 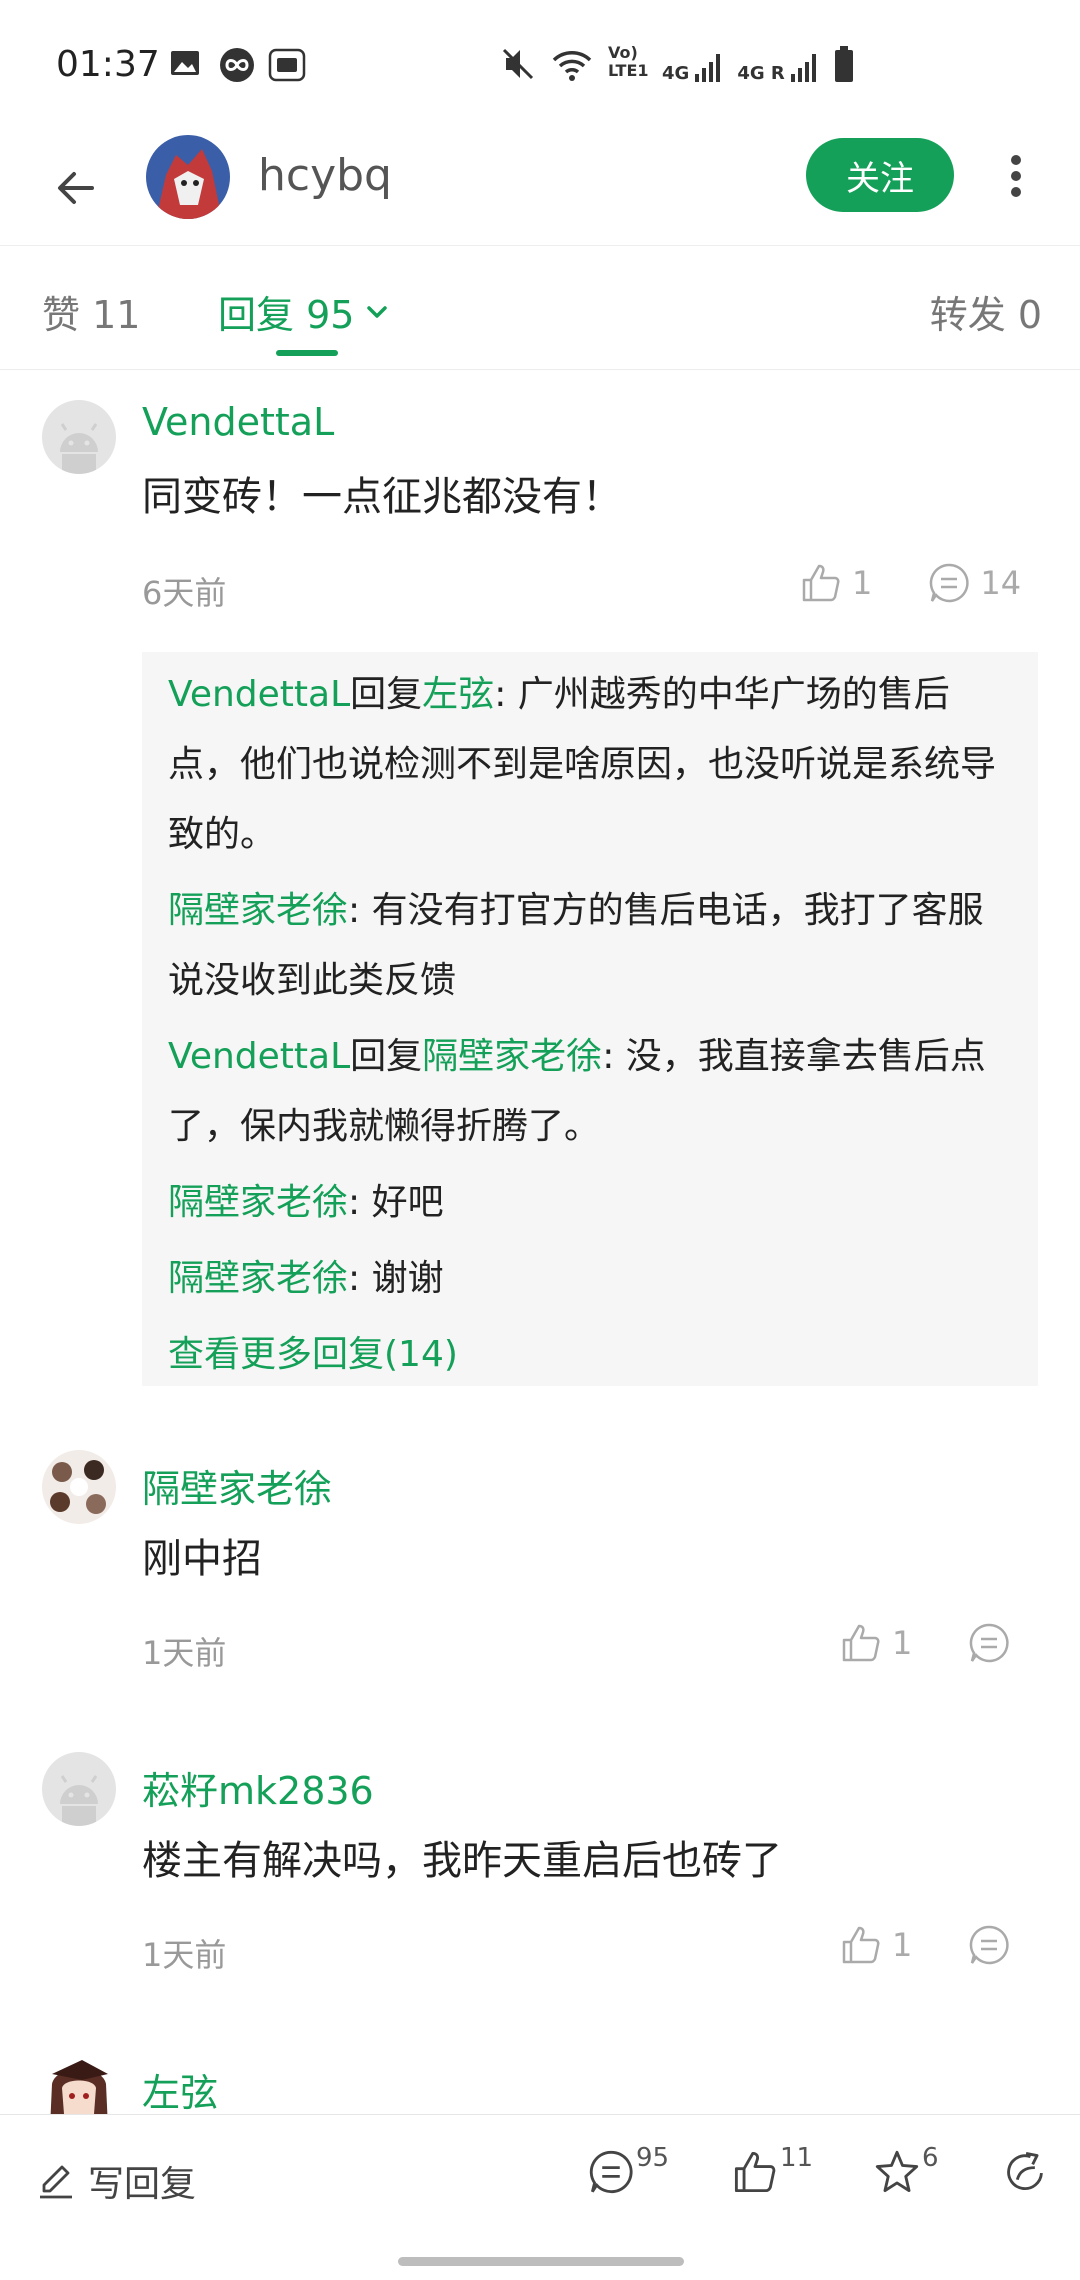 What do you see at coordinates (396, 1202) in the screenshot?
I see `sub-reply-text: : 好吧` at bounding box center [396, 1202].